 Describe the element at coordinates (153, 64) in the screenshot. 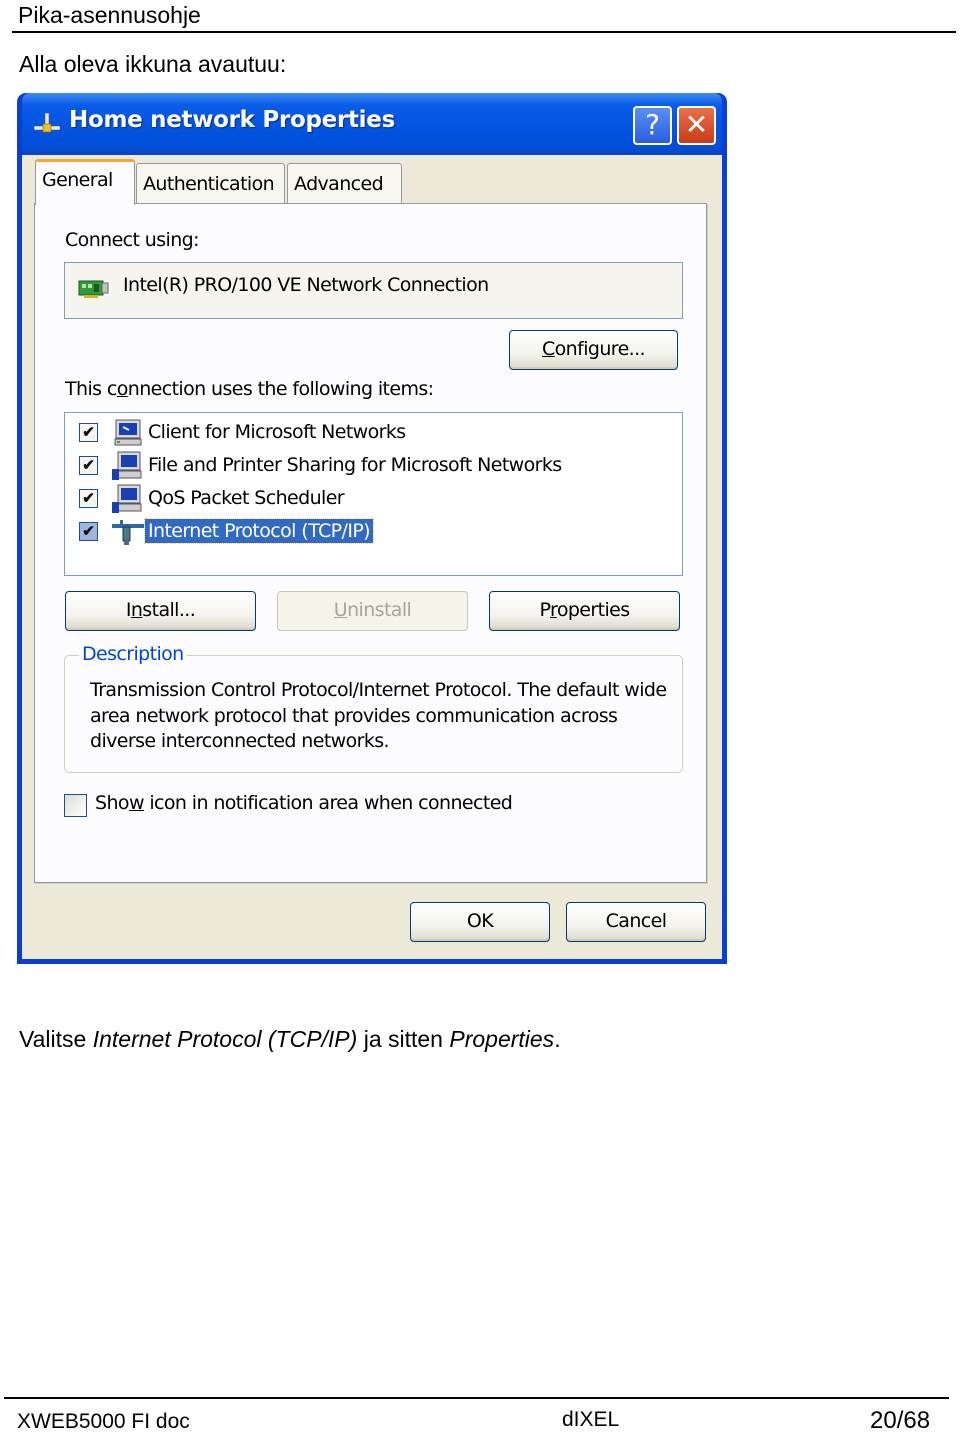

I see `intro-text: Alla oleva ikkuna avautuu:` at that location.